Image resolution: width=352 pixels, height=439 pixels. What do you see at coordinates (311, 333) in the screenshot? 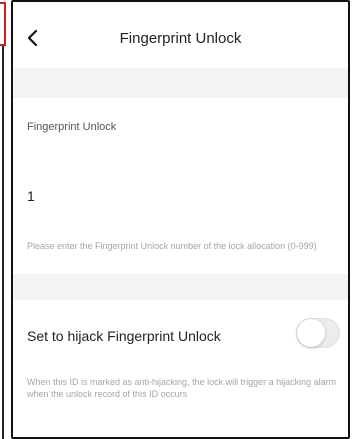
I see `toggle-knob` at bounding box center [311, 333].